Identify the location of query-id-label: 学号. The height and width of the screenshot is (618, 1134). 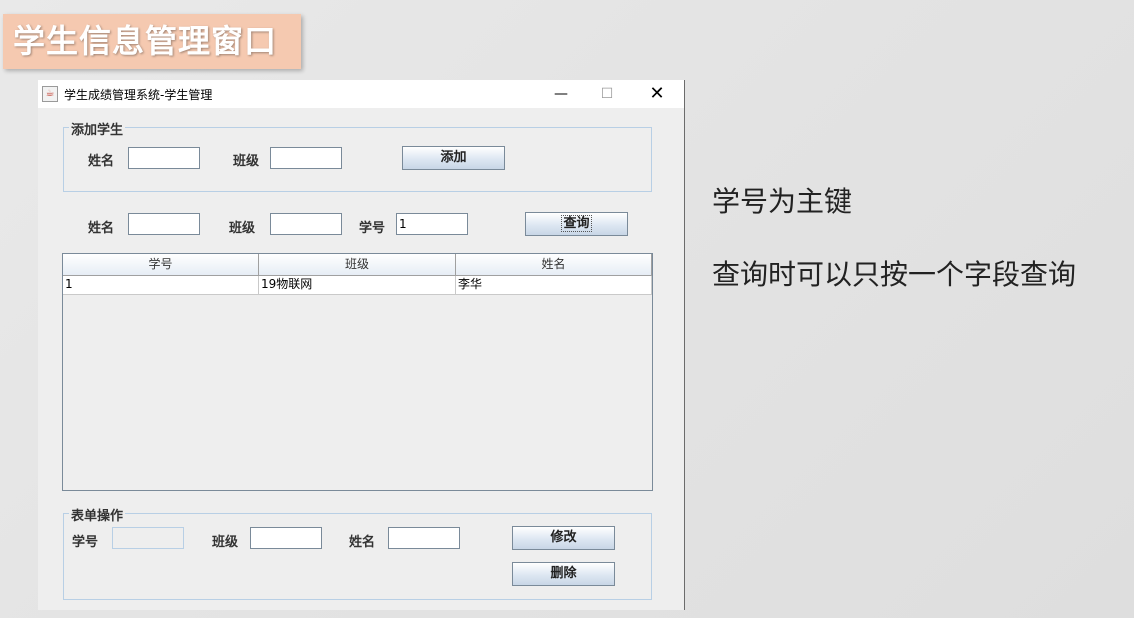
(372, 228).